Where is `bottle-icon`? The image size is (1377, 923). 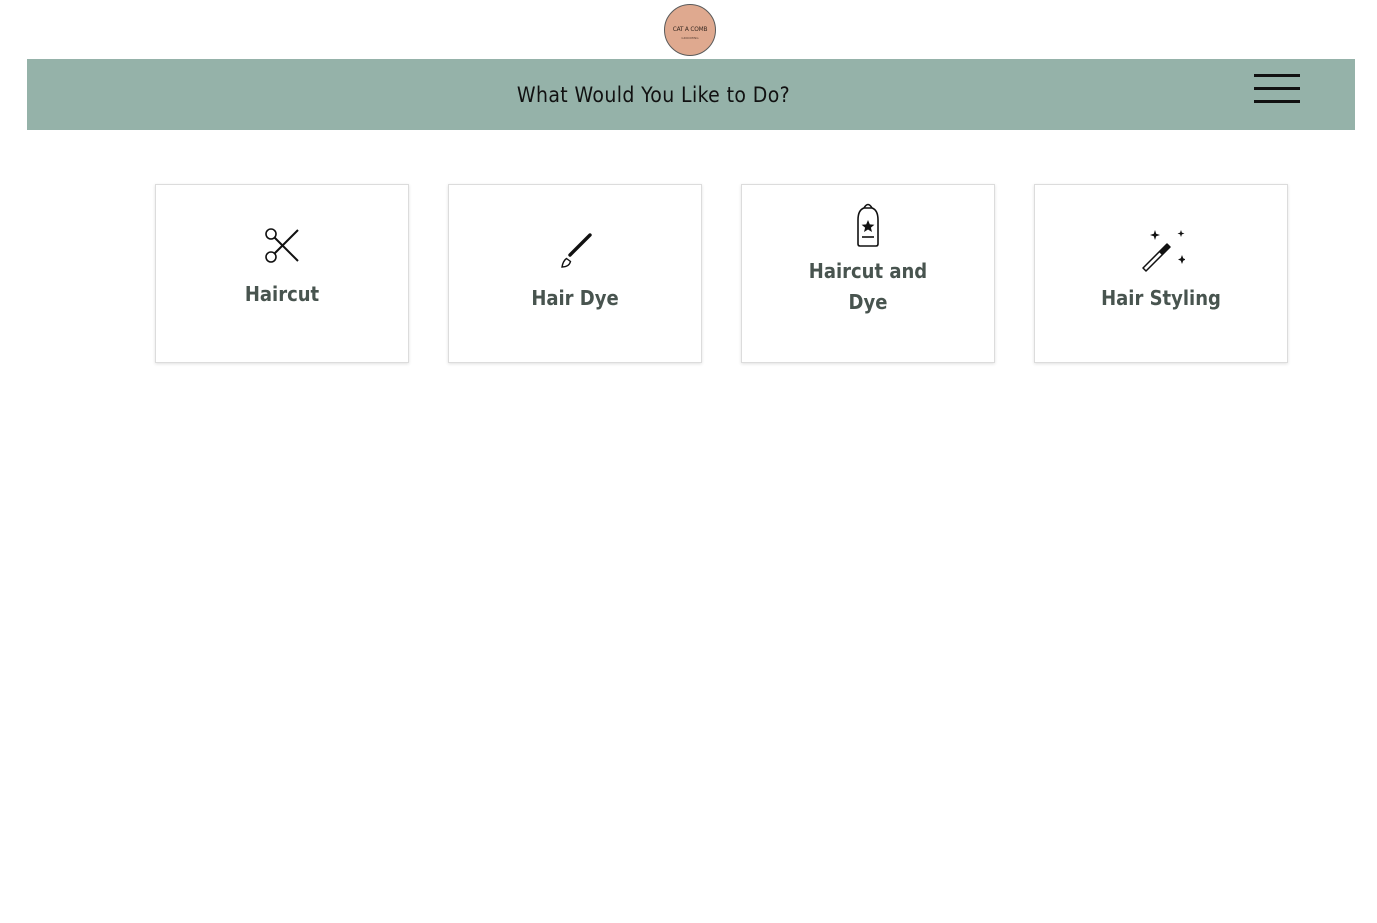 bottle-icon is located at coordinates (868, 225).